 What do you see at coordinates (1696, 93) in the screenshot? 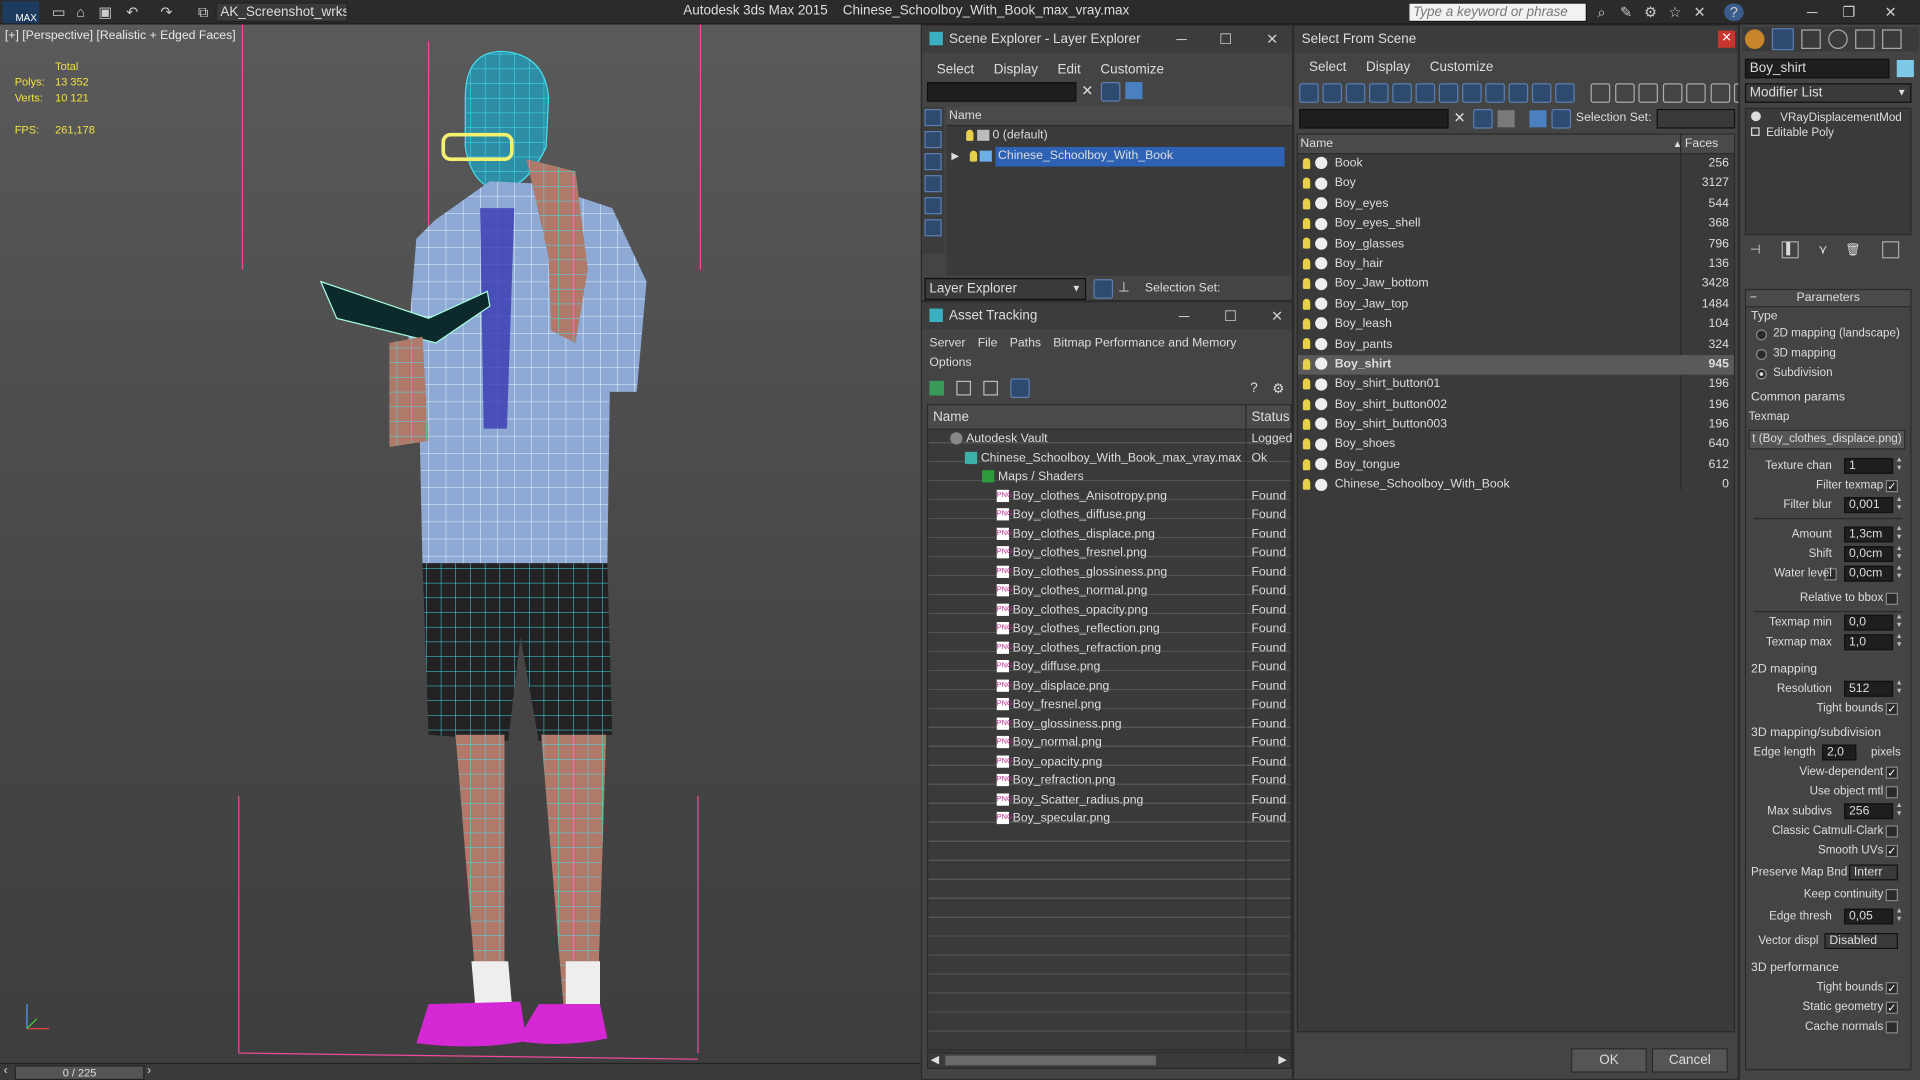
I see `filter-options-icon` at bounding box center [1696, 93].